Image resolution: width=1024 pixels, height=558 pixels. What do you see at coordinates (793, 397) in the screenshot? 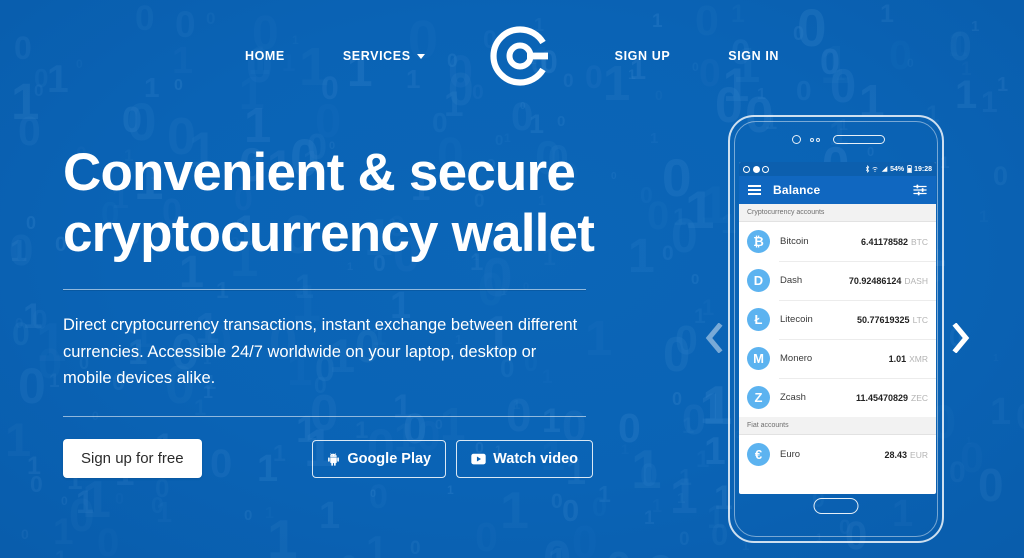
I see `account-name: Zcash` at bounding box center [793, 397].